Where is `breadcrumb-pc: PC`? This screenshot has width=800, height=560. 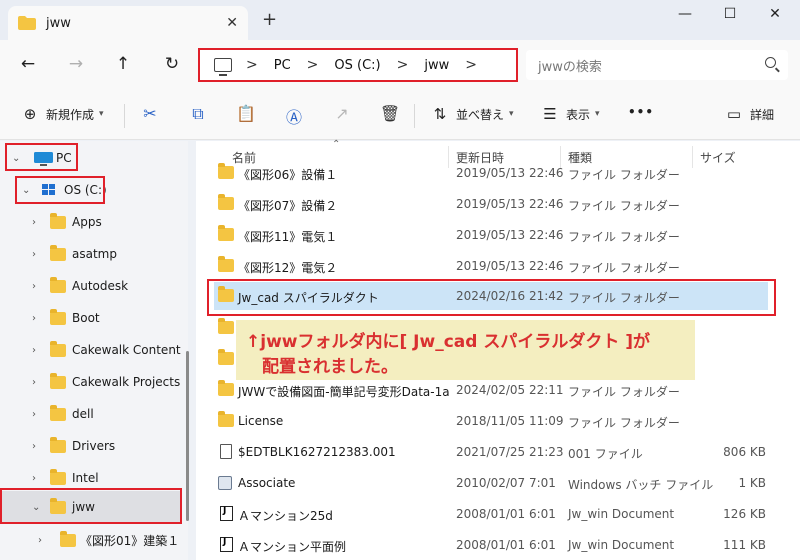
breadcrumb-pc: PC is located at coordinates (282, 65).